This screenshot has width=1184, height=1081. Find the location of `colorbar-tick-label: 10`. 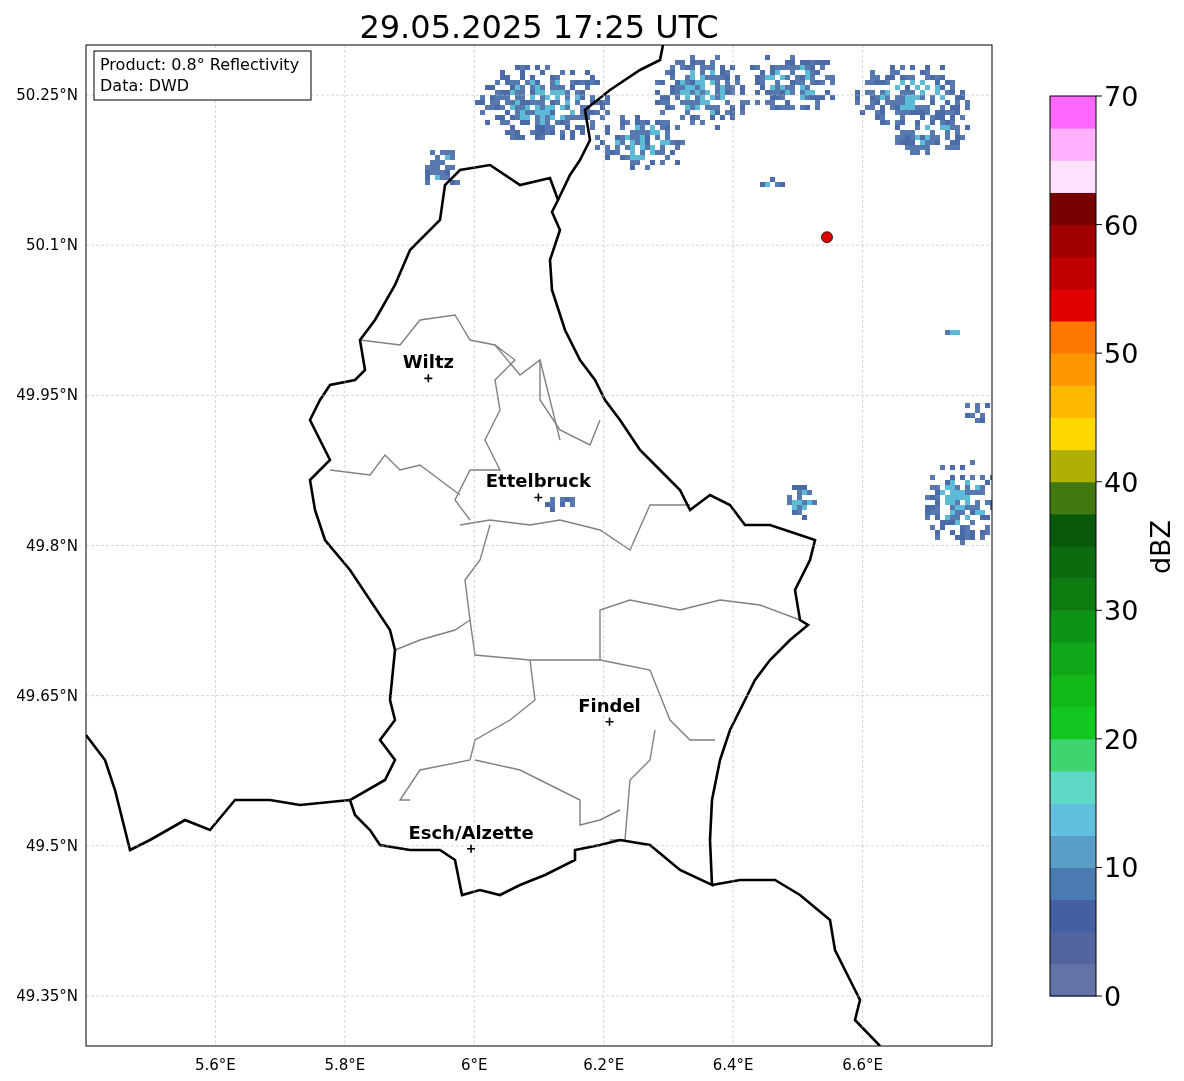

colorbar-tick-label: 10 is located at coordinates (1121, 868).